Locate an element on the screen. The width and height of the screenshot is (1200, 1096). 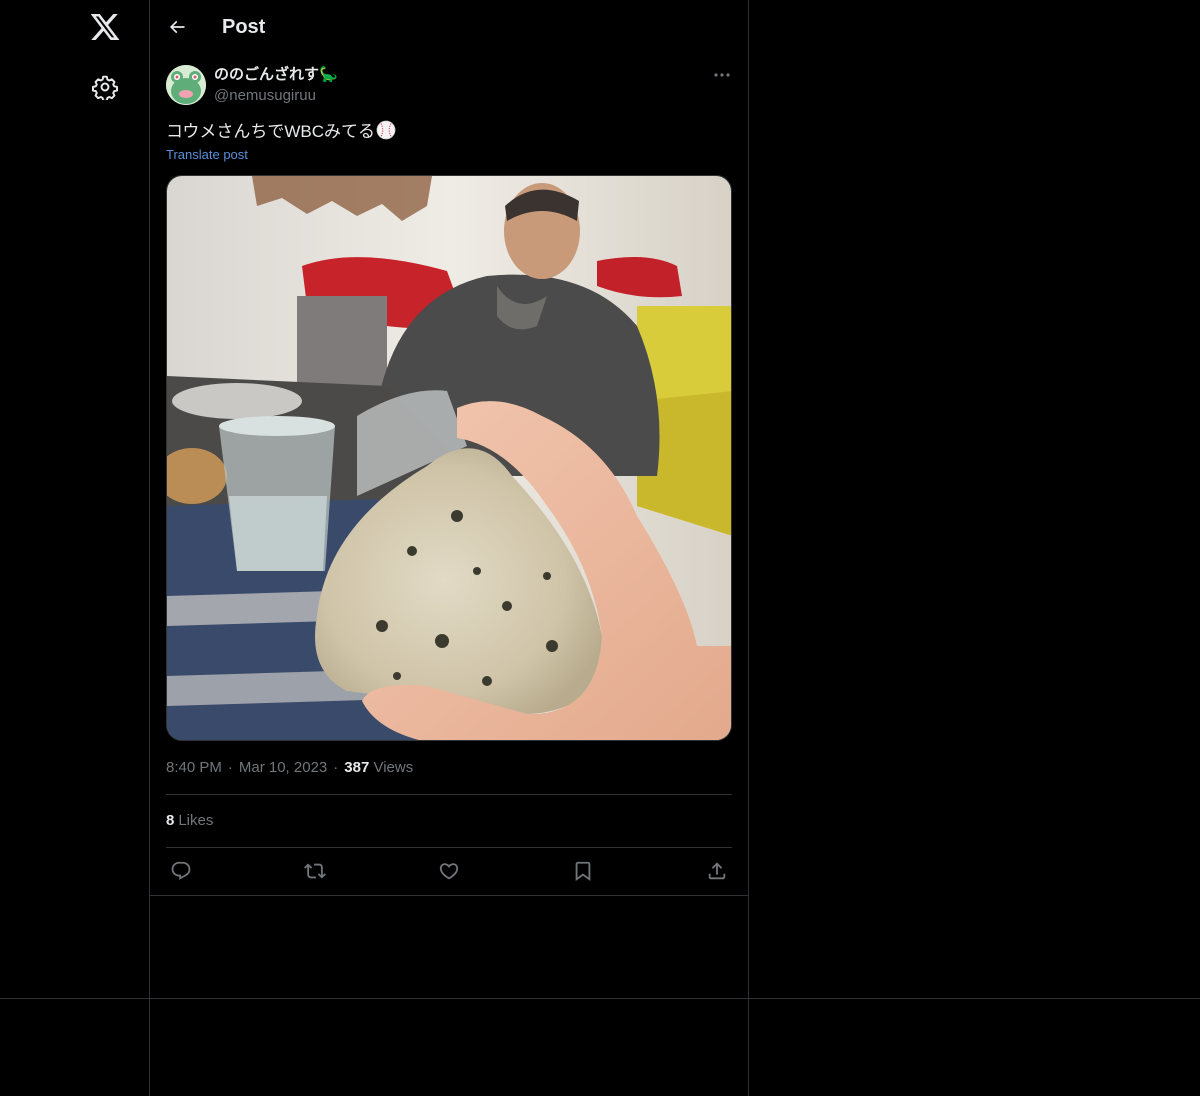
post-metadata: 8:40 PM · Mar 10, 2023 · 387 Views is located at coordinates (289, 768).